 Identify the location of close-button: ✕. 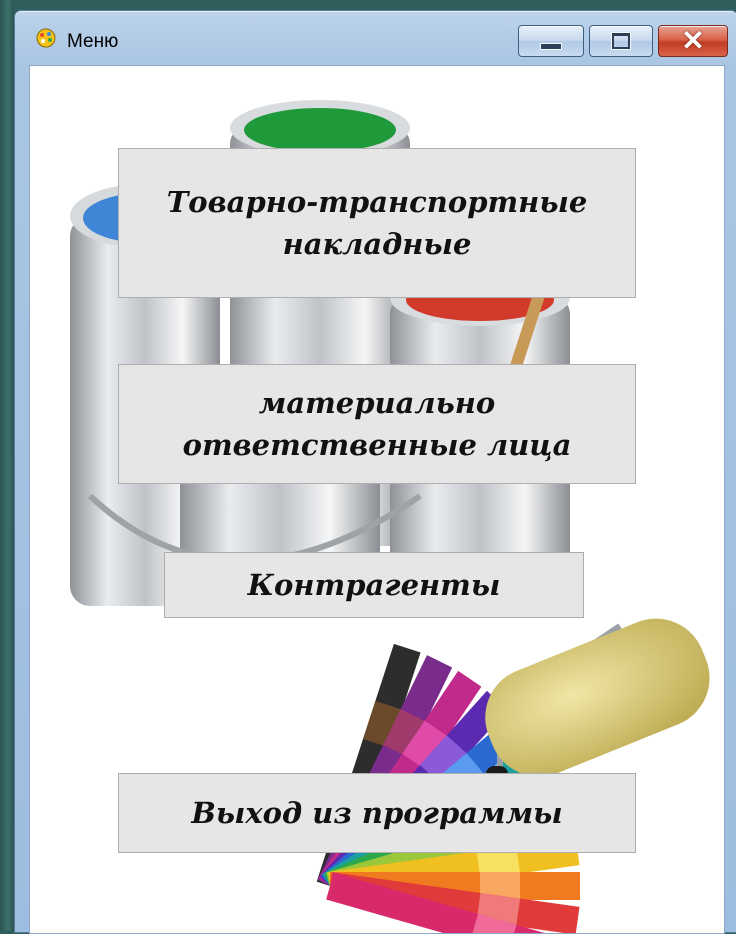
(693, 41).